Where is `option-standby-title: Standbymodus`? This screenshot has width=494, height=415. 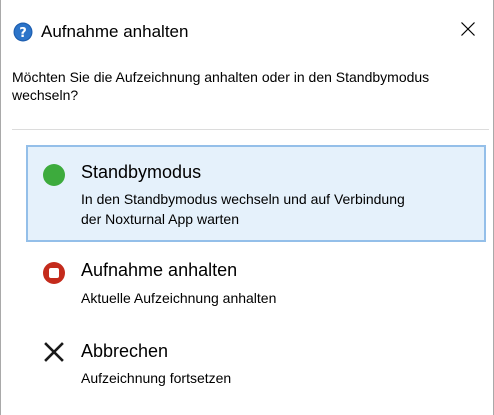 option-standby-title: Standbymodus is located at coordinates (141, 172).